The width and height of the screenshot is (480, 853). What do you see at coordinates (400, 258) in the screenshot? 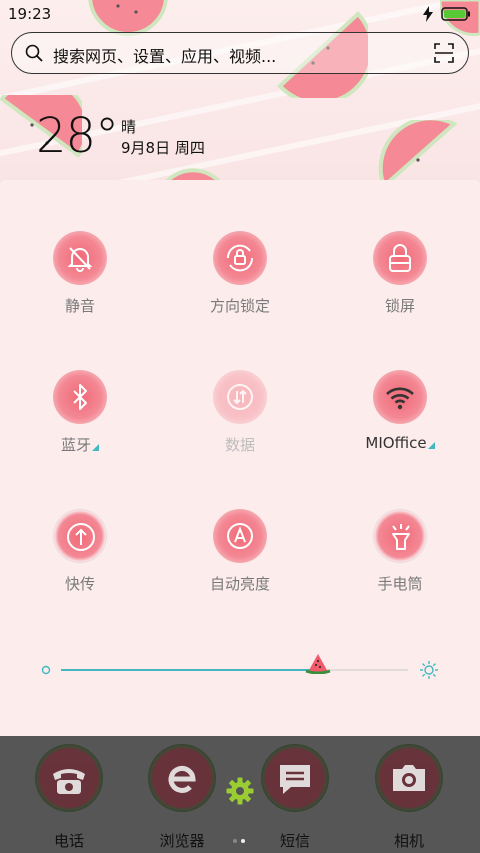
I see `lock-icon` at bounding box center [400, 258].